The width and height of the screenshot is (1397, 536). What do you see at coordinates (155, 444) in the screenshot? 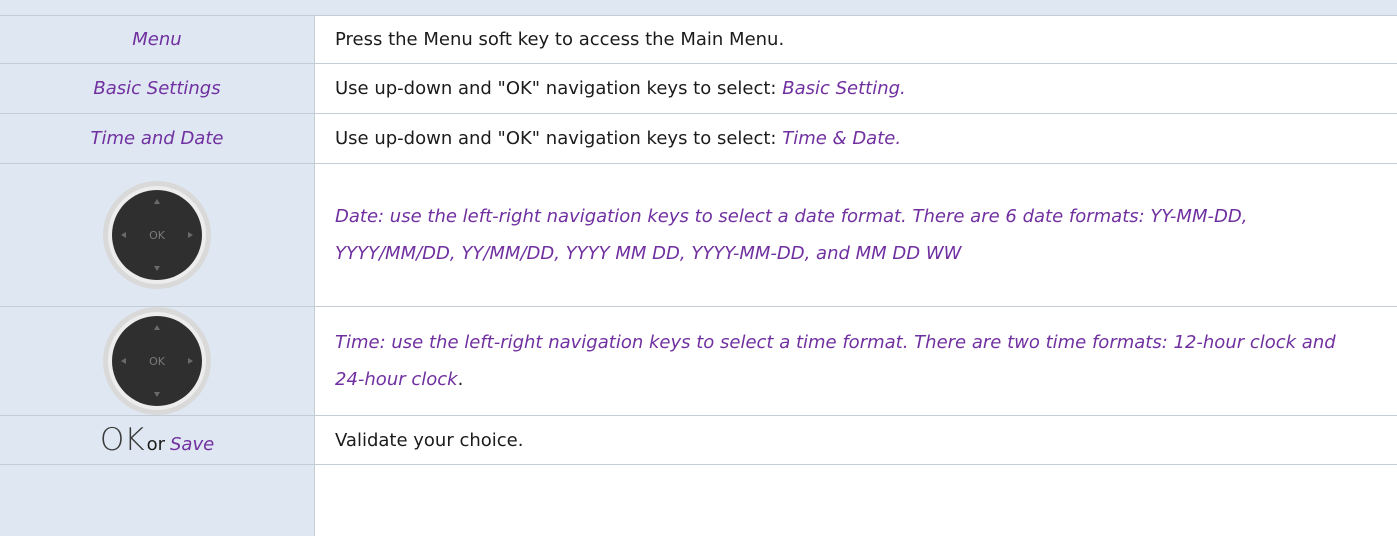
I see `or-word: or` at bounding box center [155, 444].